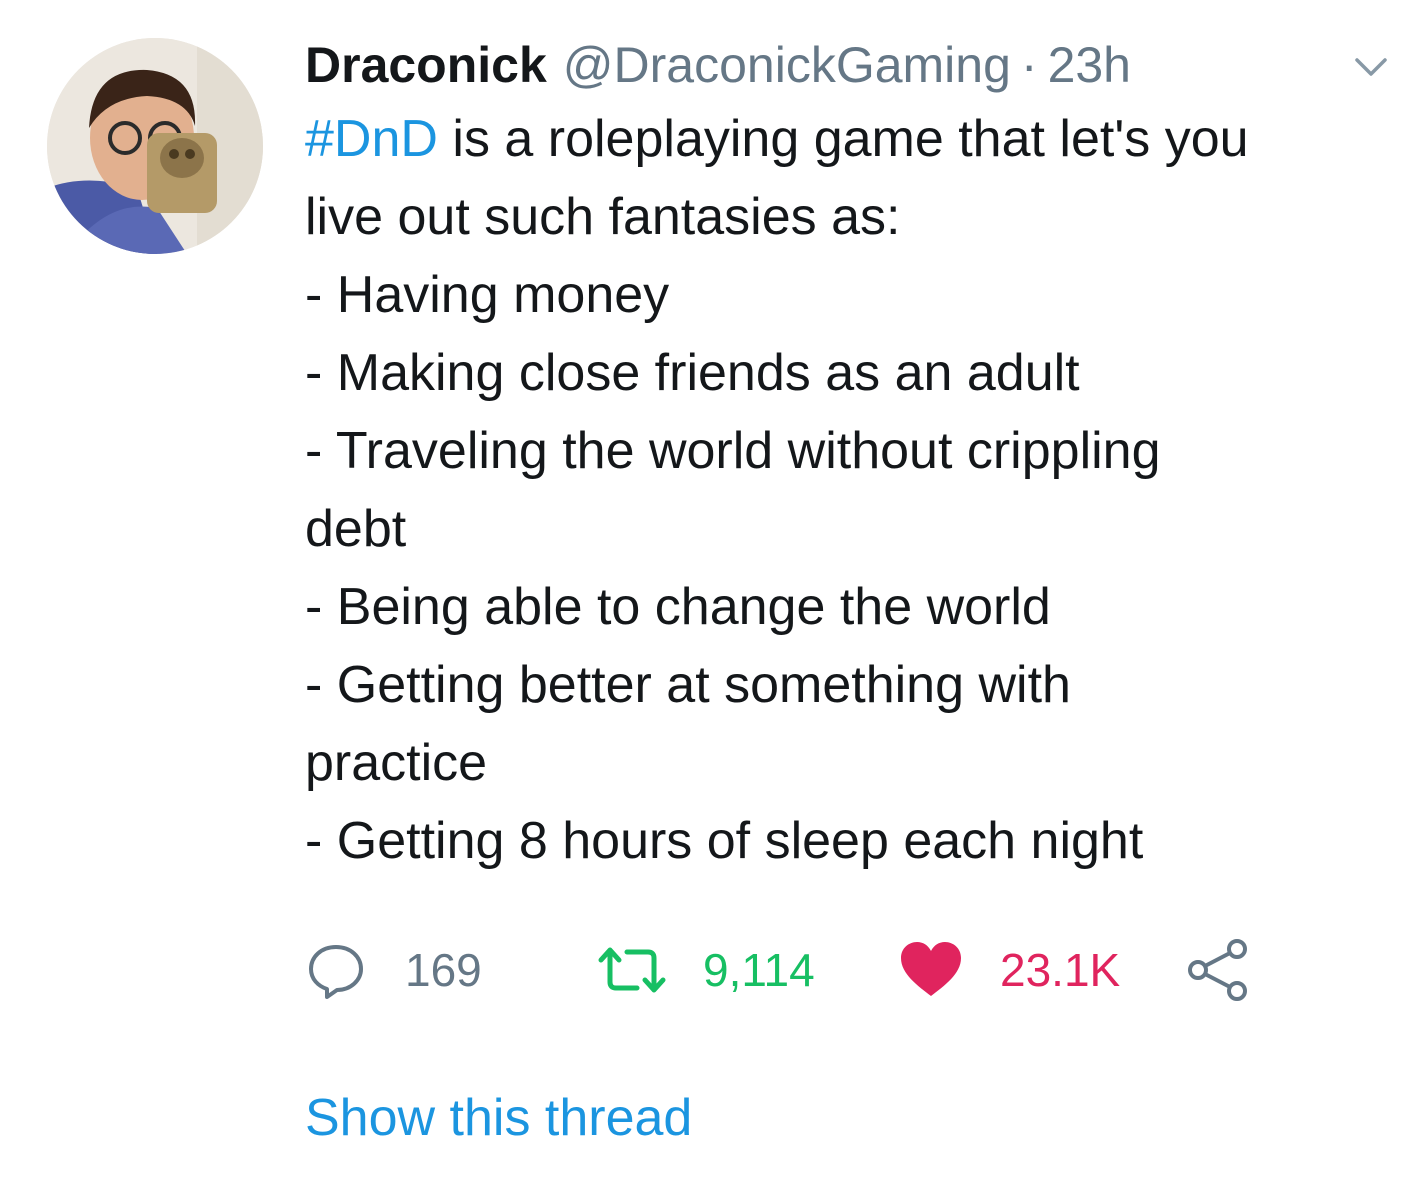 The width and height of the screenshot is (1406, 1195). Describe the element at coordinates (733, 451) in the screenshot. I see `tweet-line: - Traveling the world without crippling` at that location.